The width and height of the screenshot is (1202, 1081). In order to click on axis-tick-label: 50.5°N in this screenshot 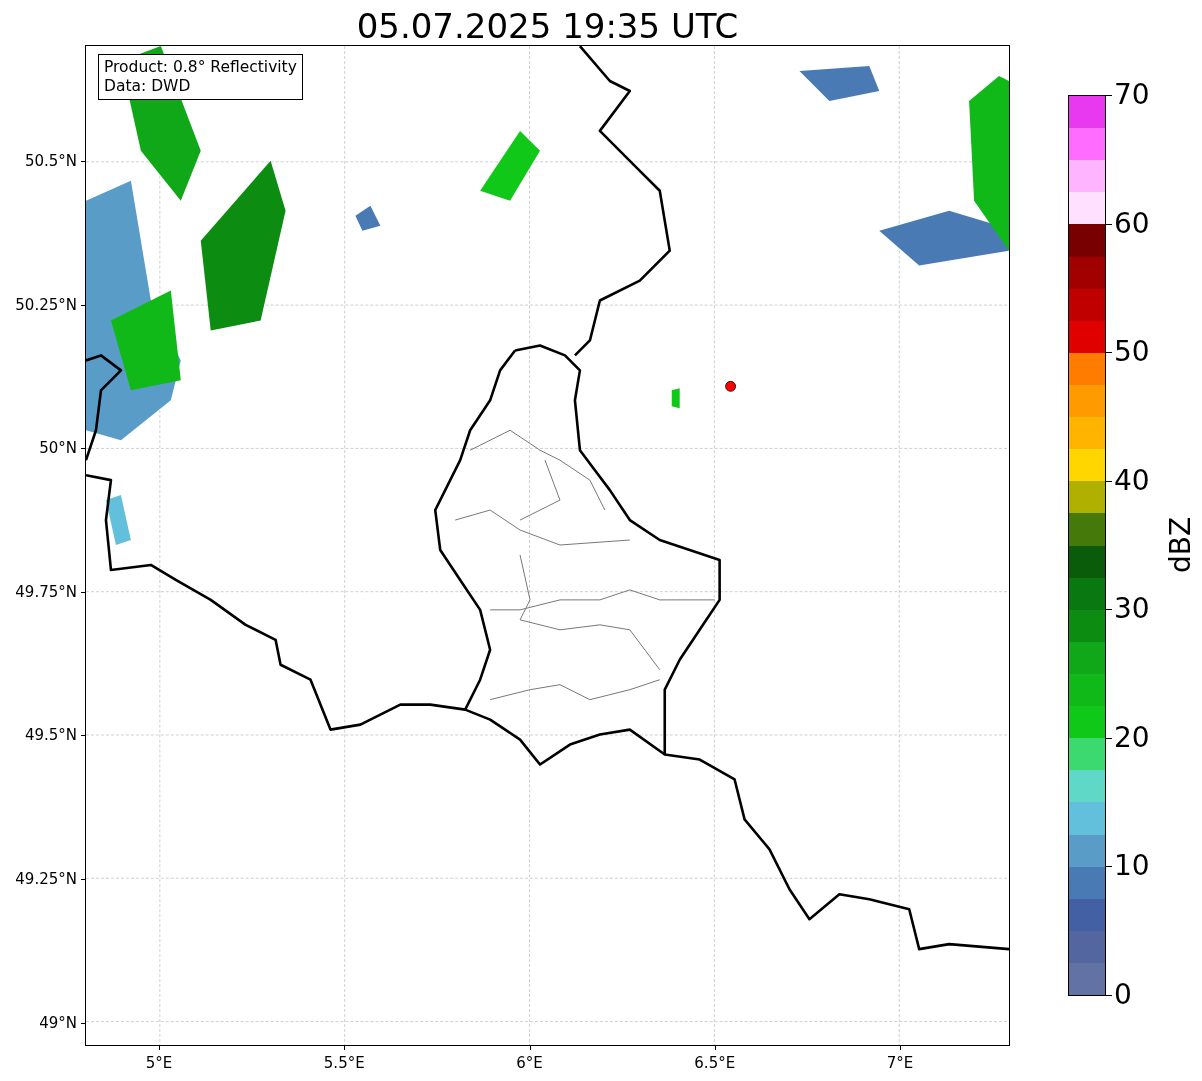, I will do `click(50, 161)`.